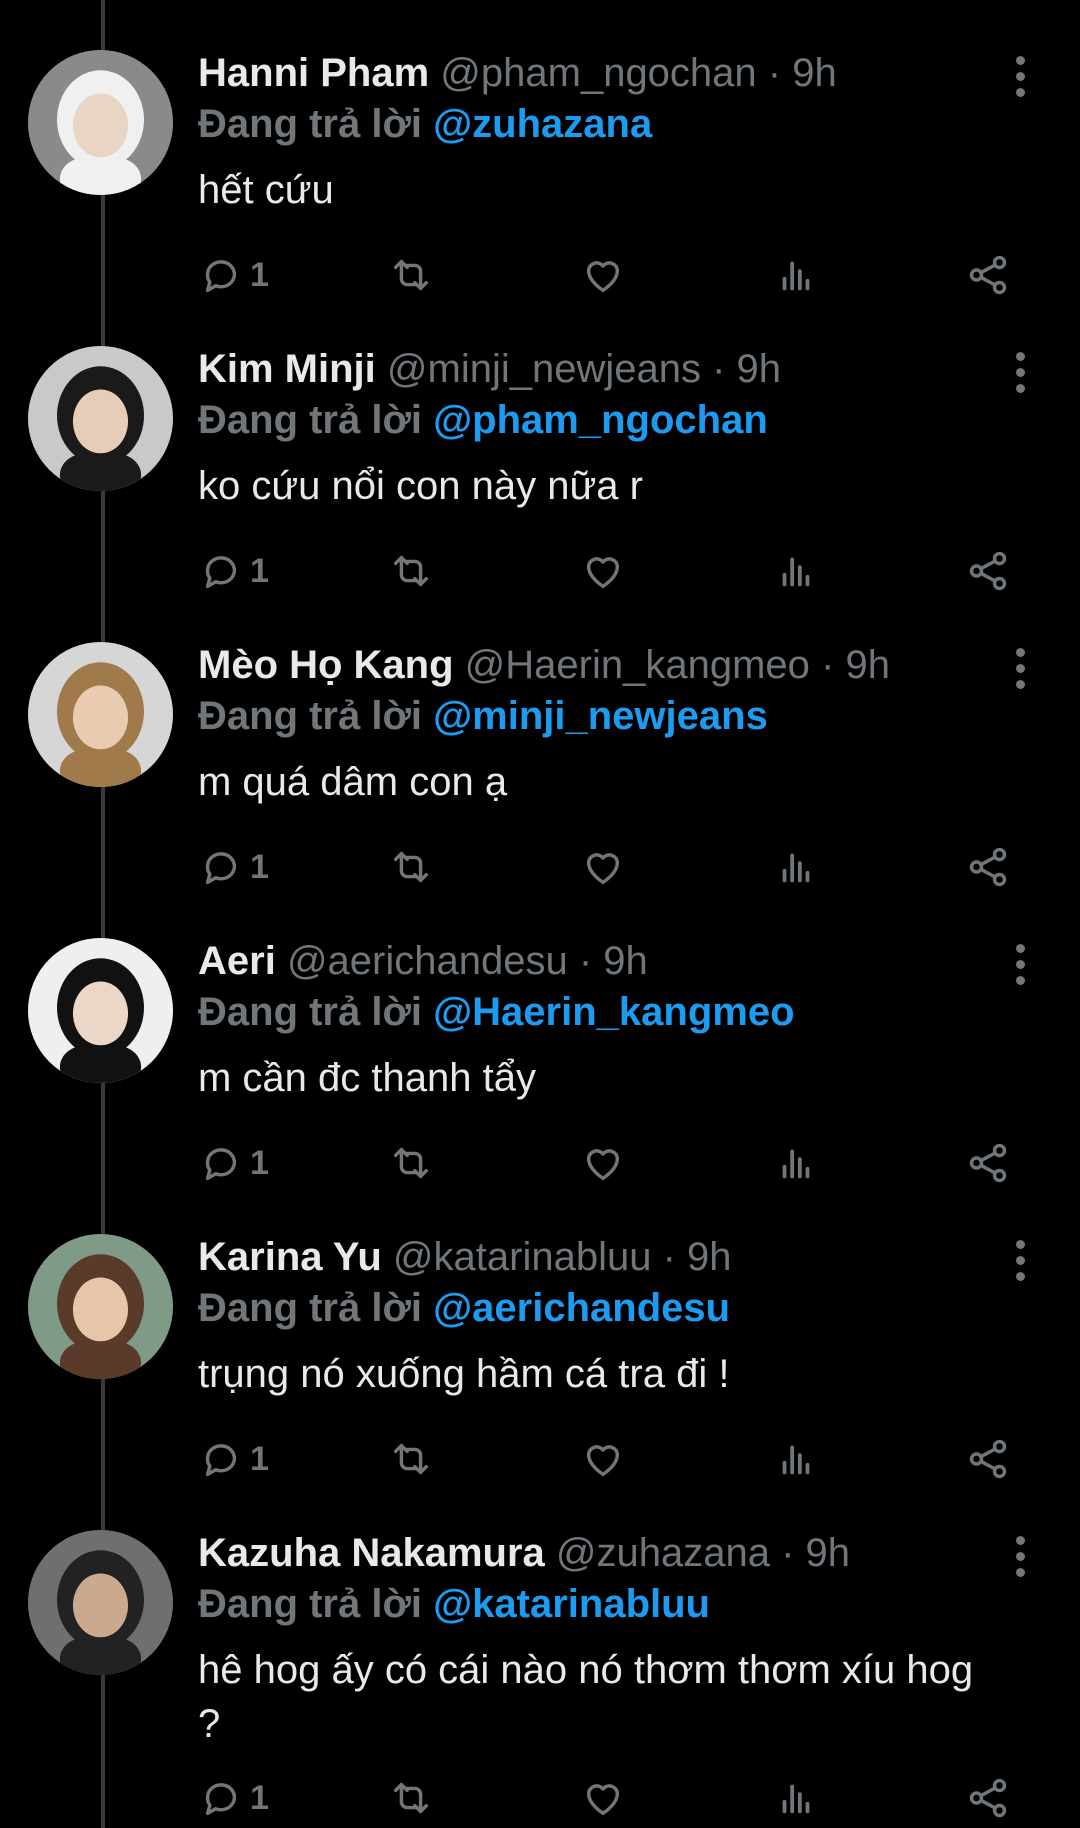 The image size is (1080, 1828). I want to click on tweet-header: Mèo Họ Kang @Haerin_kangmeo · 9h, so click(579, 665).